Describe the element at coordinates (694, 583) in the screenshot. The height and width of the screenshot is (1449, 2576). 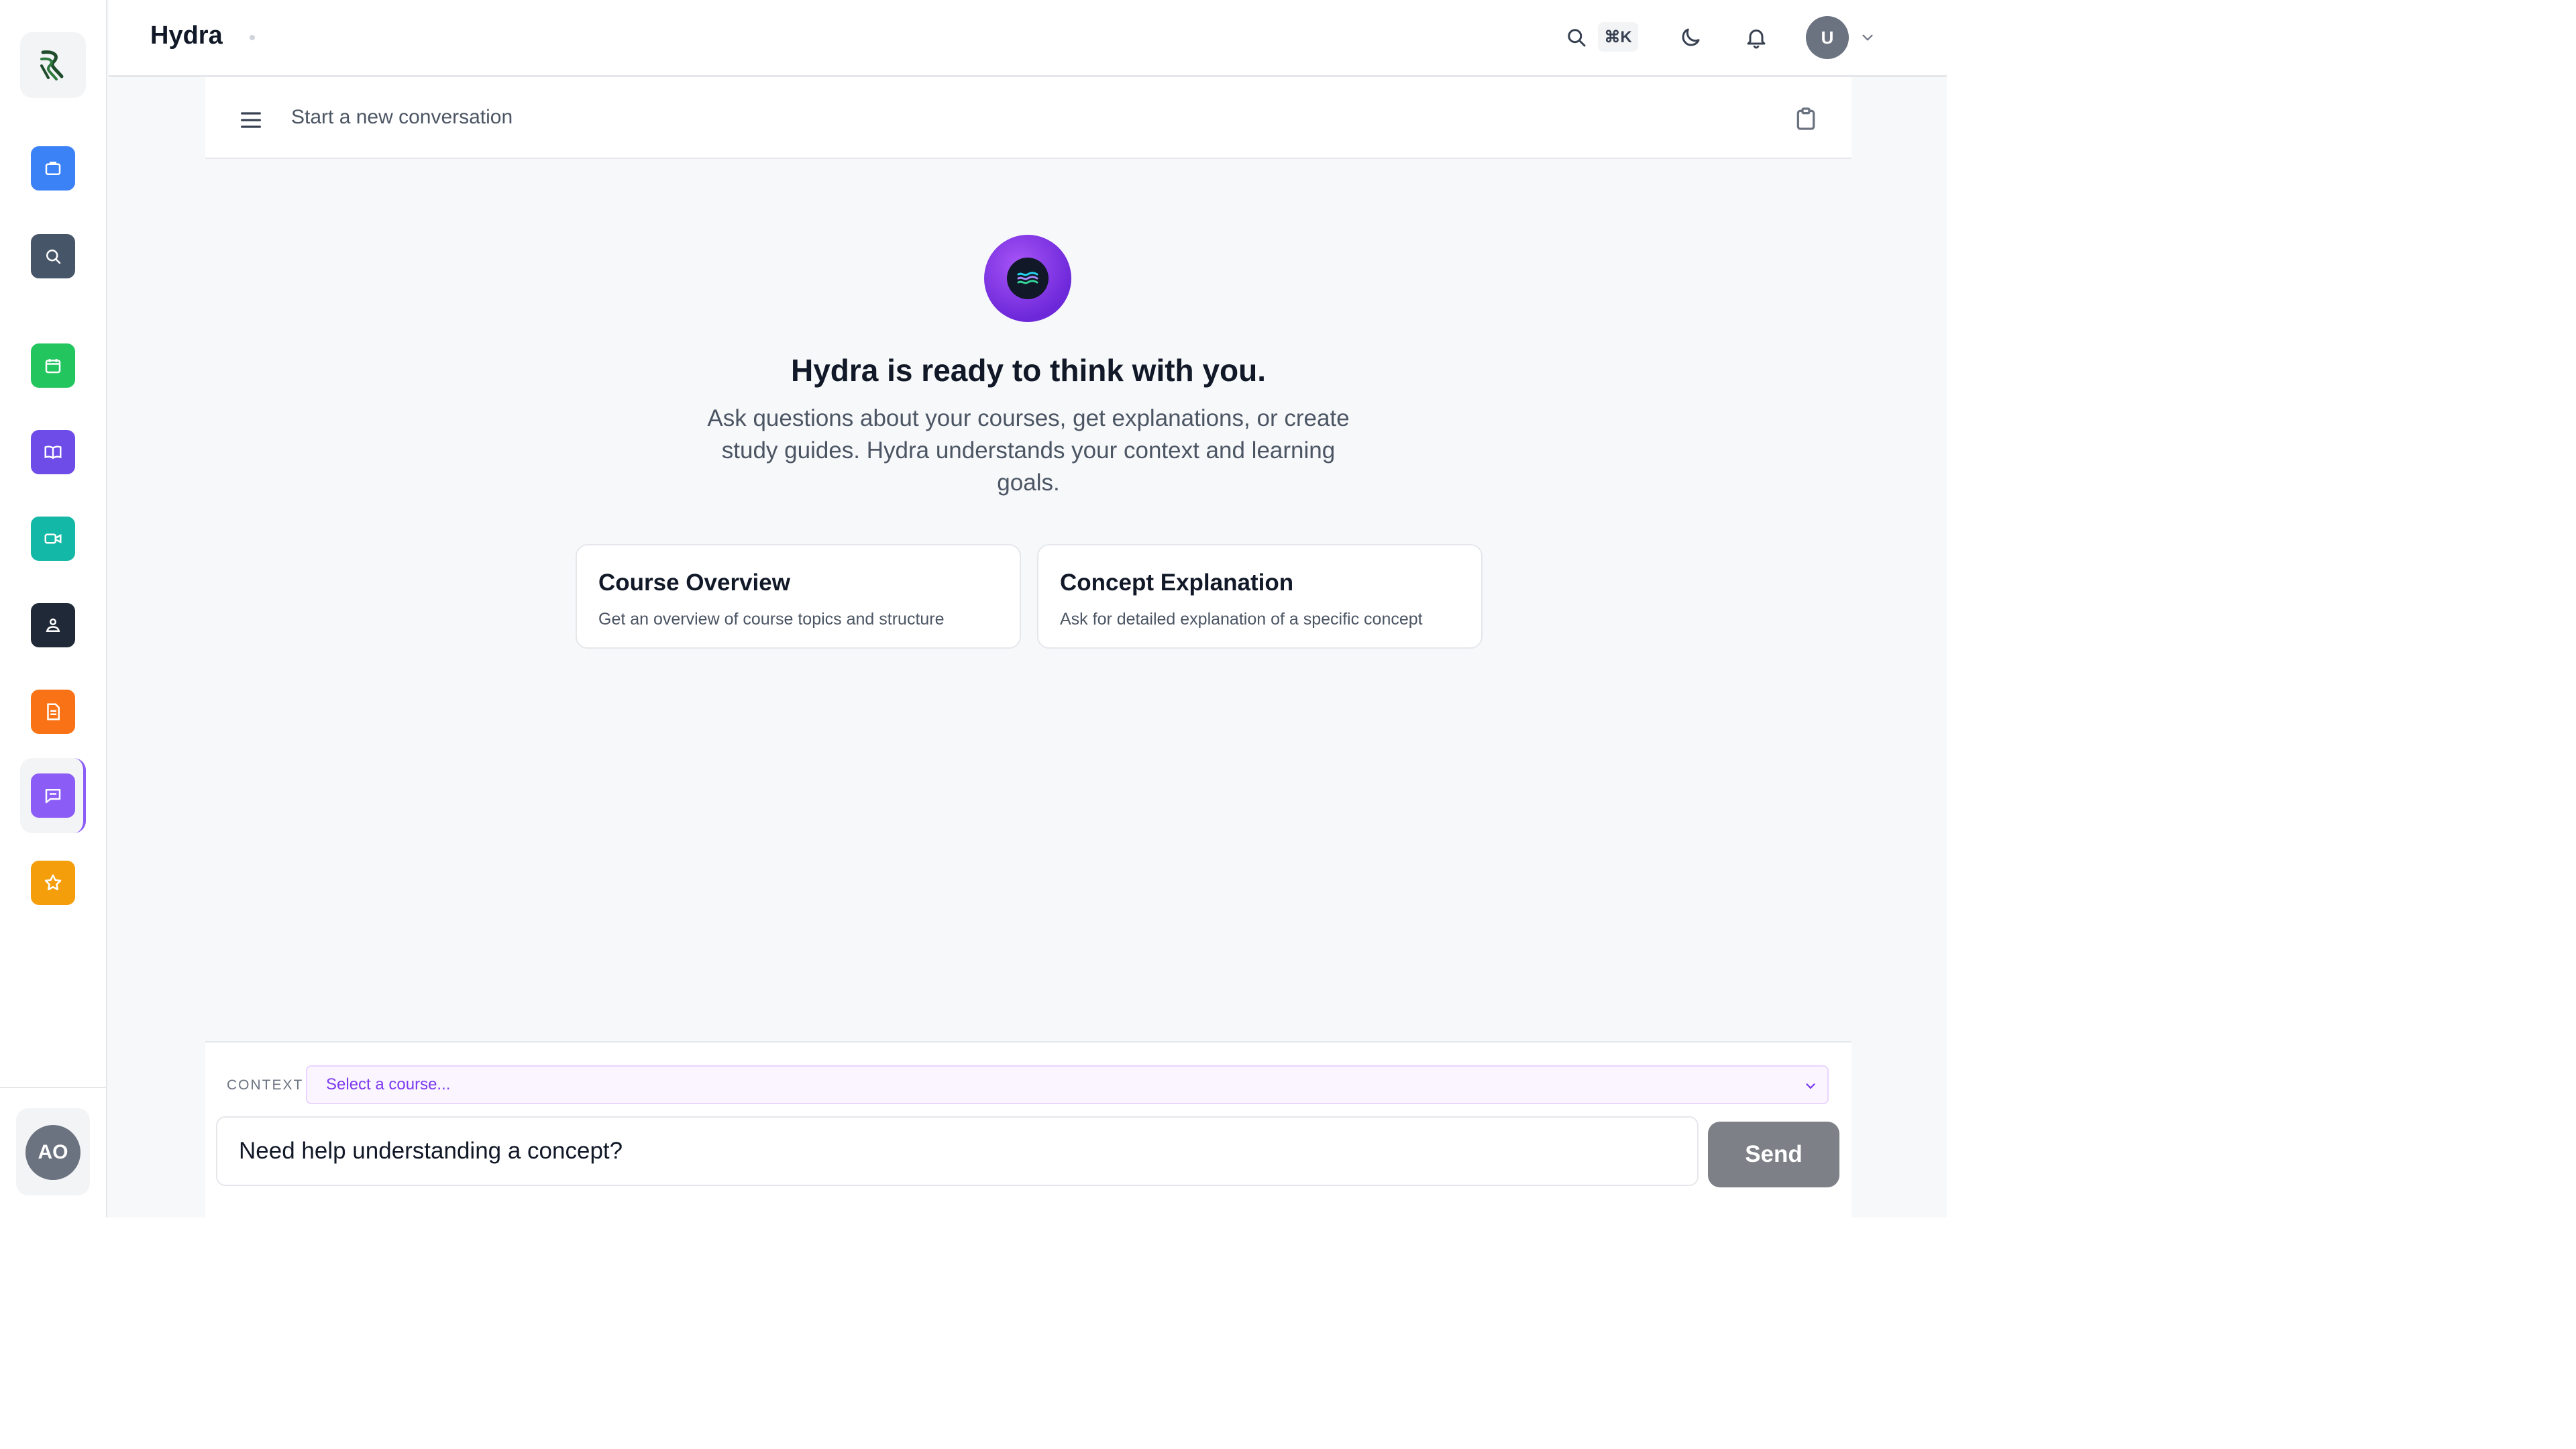
I see `card-title: Course Overview` at that location.